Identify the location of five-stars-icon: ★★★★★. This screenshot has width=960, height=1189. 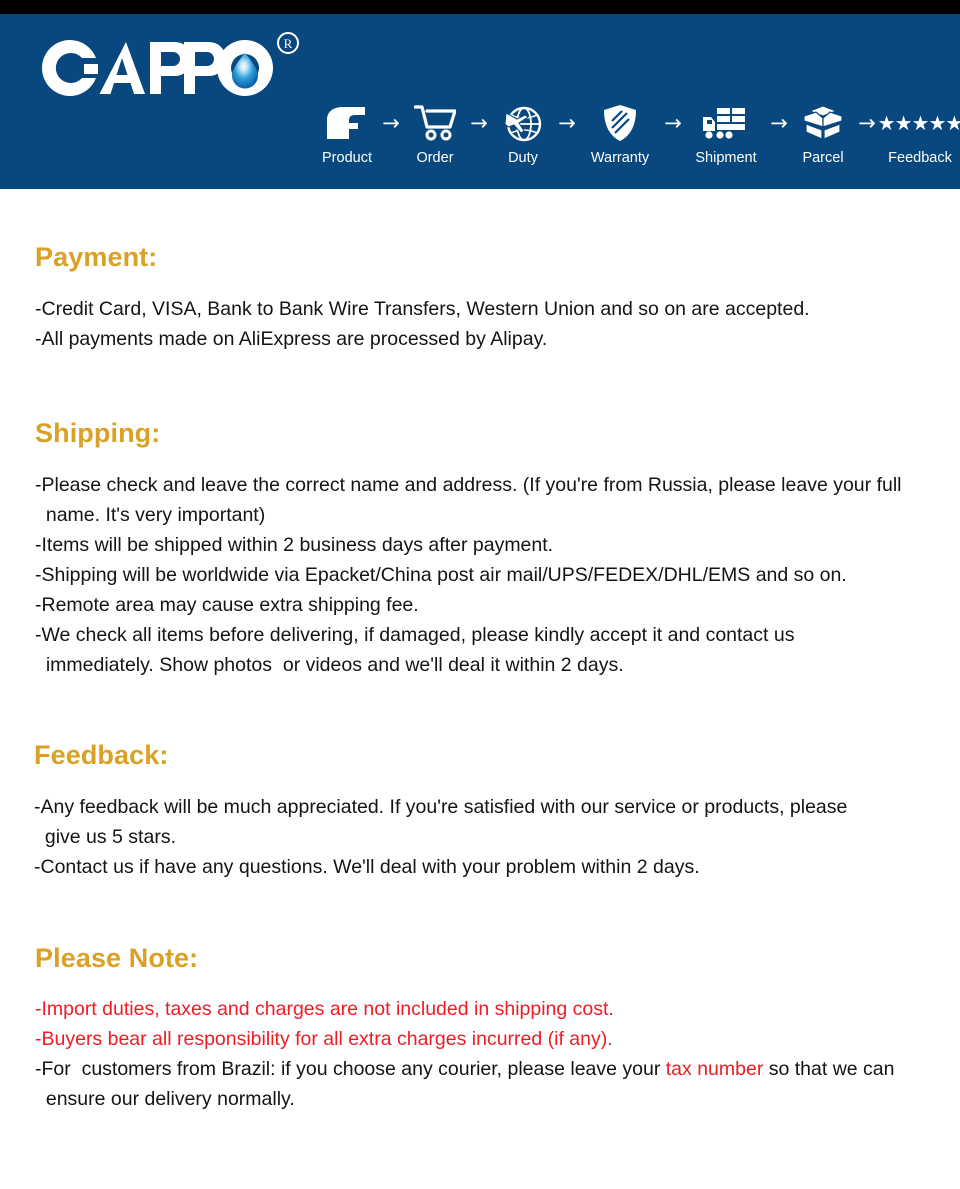
(919, 123).